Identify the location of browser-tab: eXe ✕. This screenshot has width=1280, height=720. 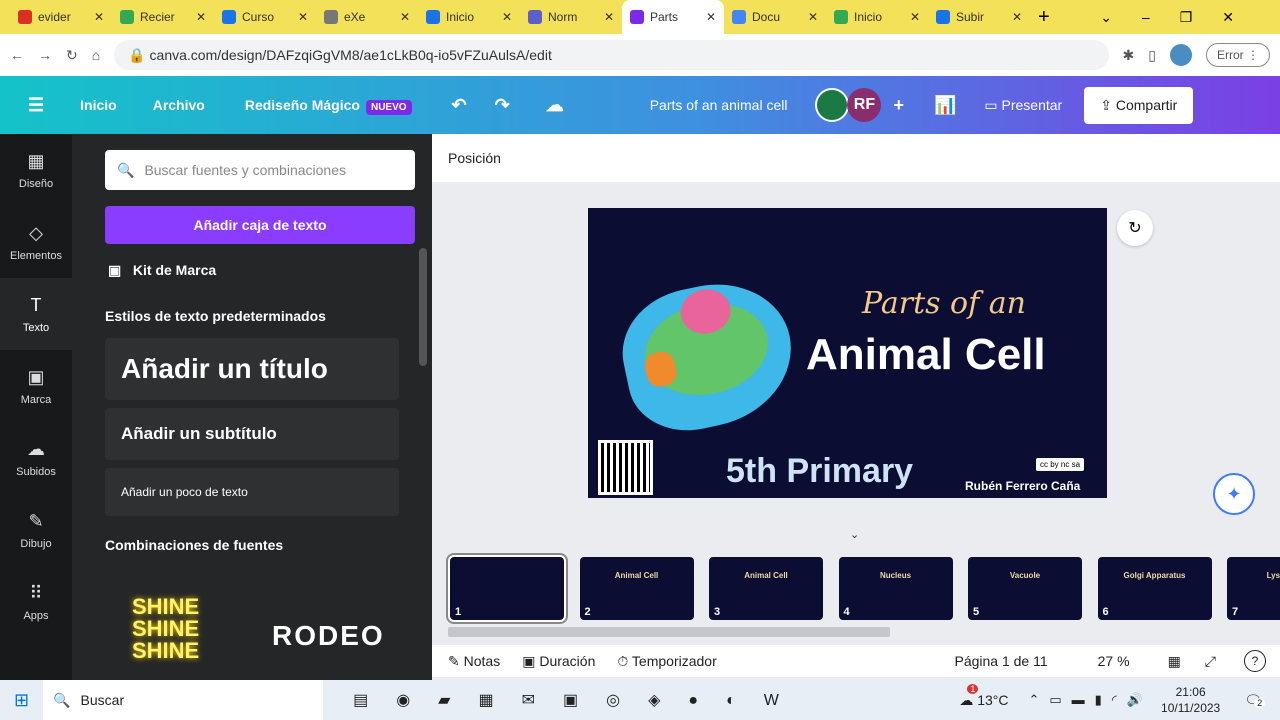
(367, 17).